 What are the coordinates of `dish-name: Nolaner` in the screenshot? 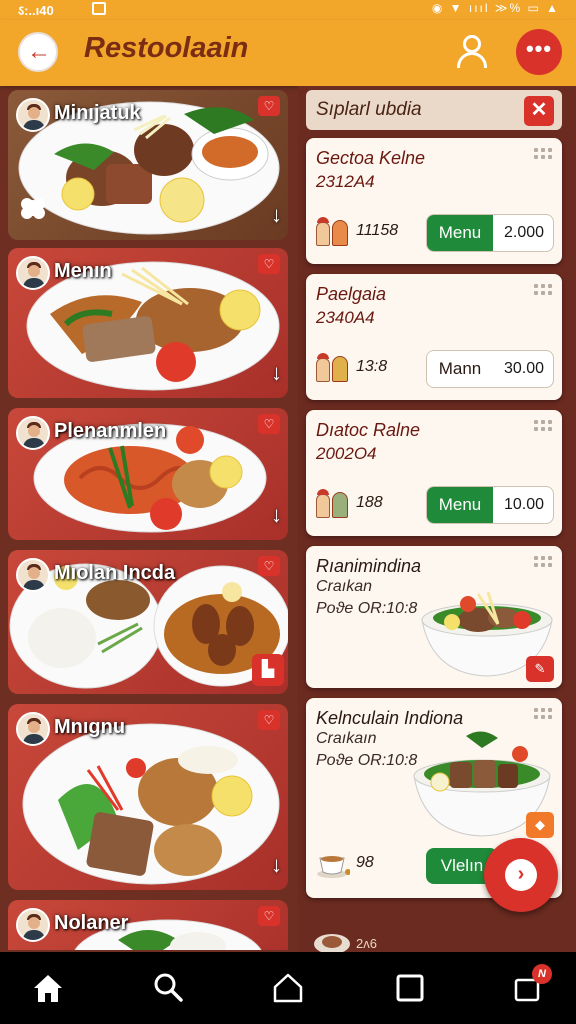 It's located at (91, 923).